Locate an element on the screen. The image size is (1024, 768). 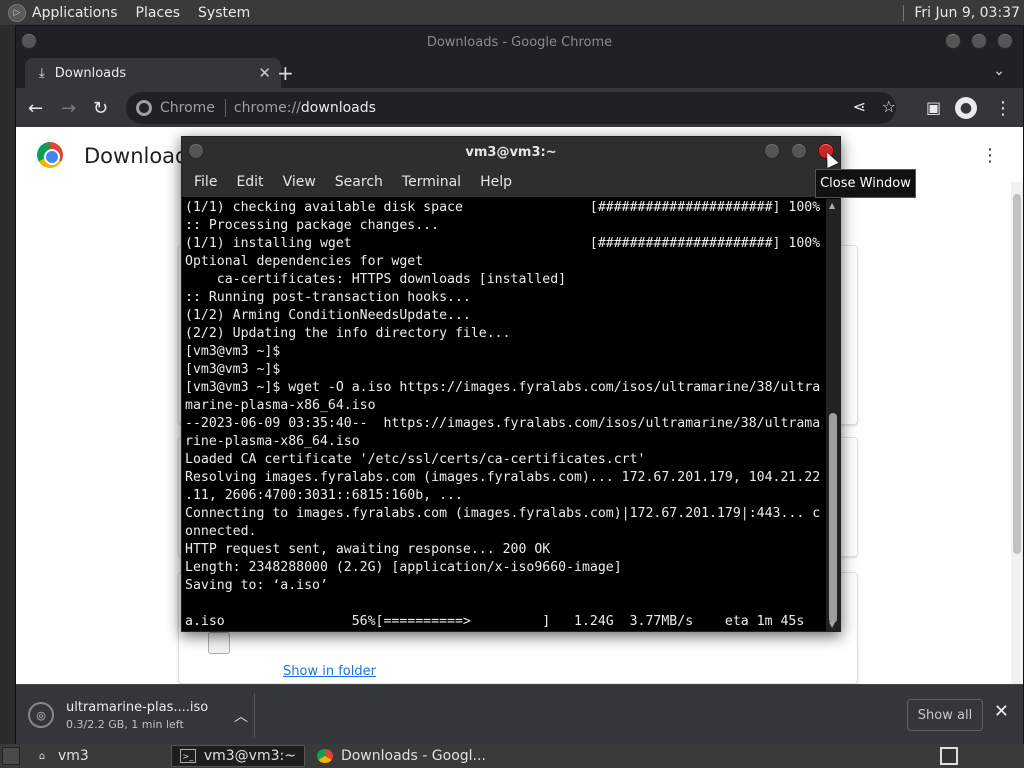
chrome-titlebar: Downloads - Google Chrome is located at coordinates (519, 42).